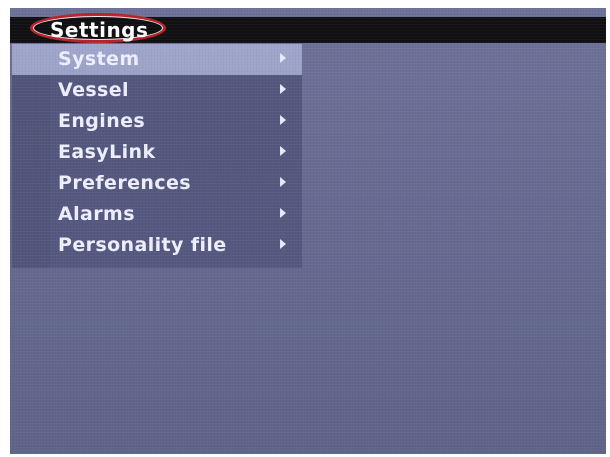  What do you see at coordinates (96, 214) in the screenshot?
I see `menu-item-label: Alarms` at bounding box center [96, 214].